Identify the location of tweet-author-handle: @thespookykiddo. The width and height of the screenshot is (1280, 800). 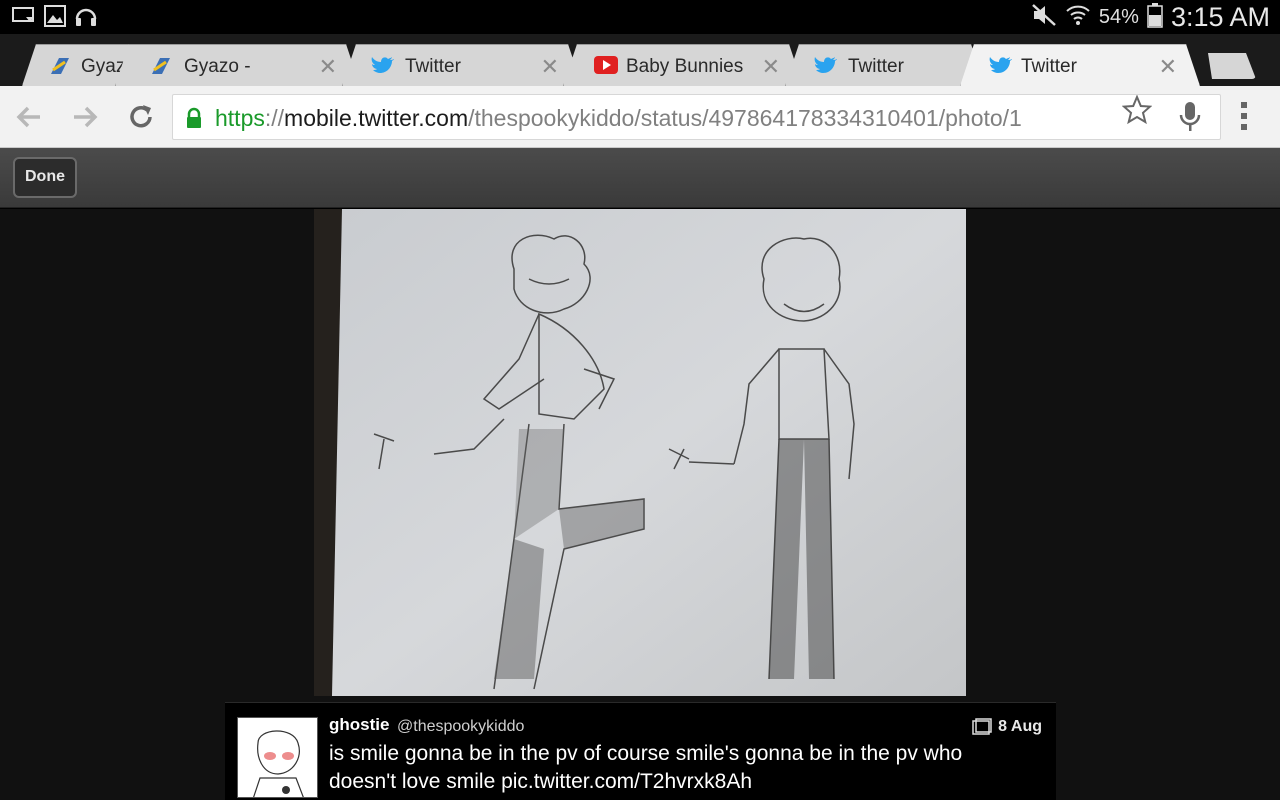
(460, 727).